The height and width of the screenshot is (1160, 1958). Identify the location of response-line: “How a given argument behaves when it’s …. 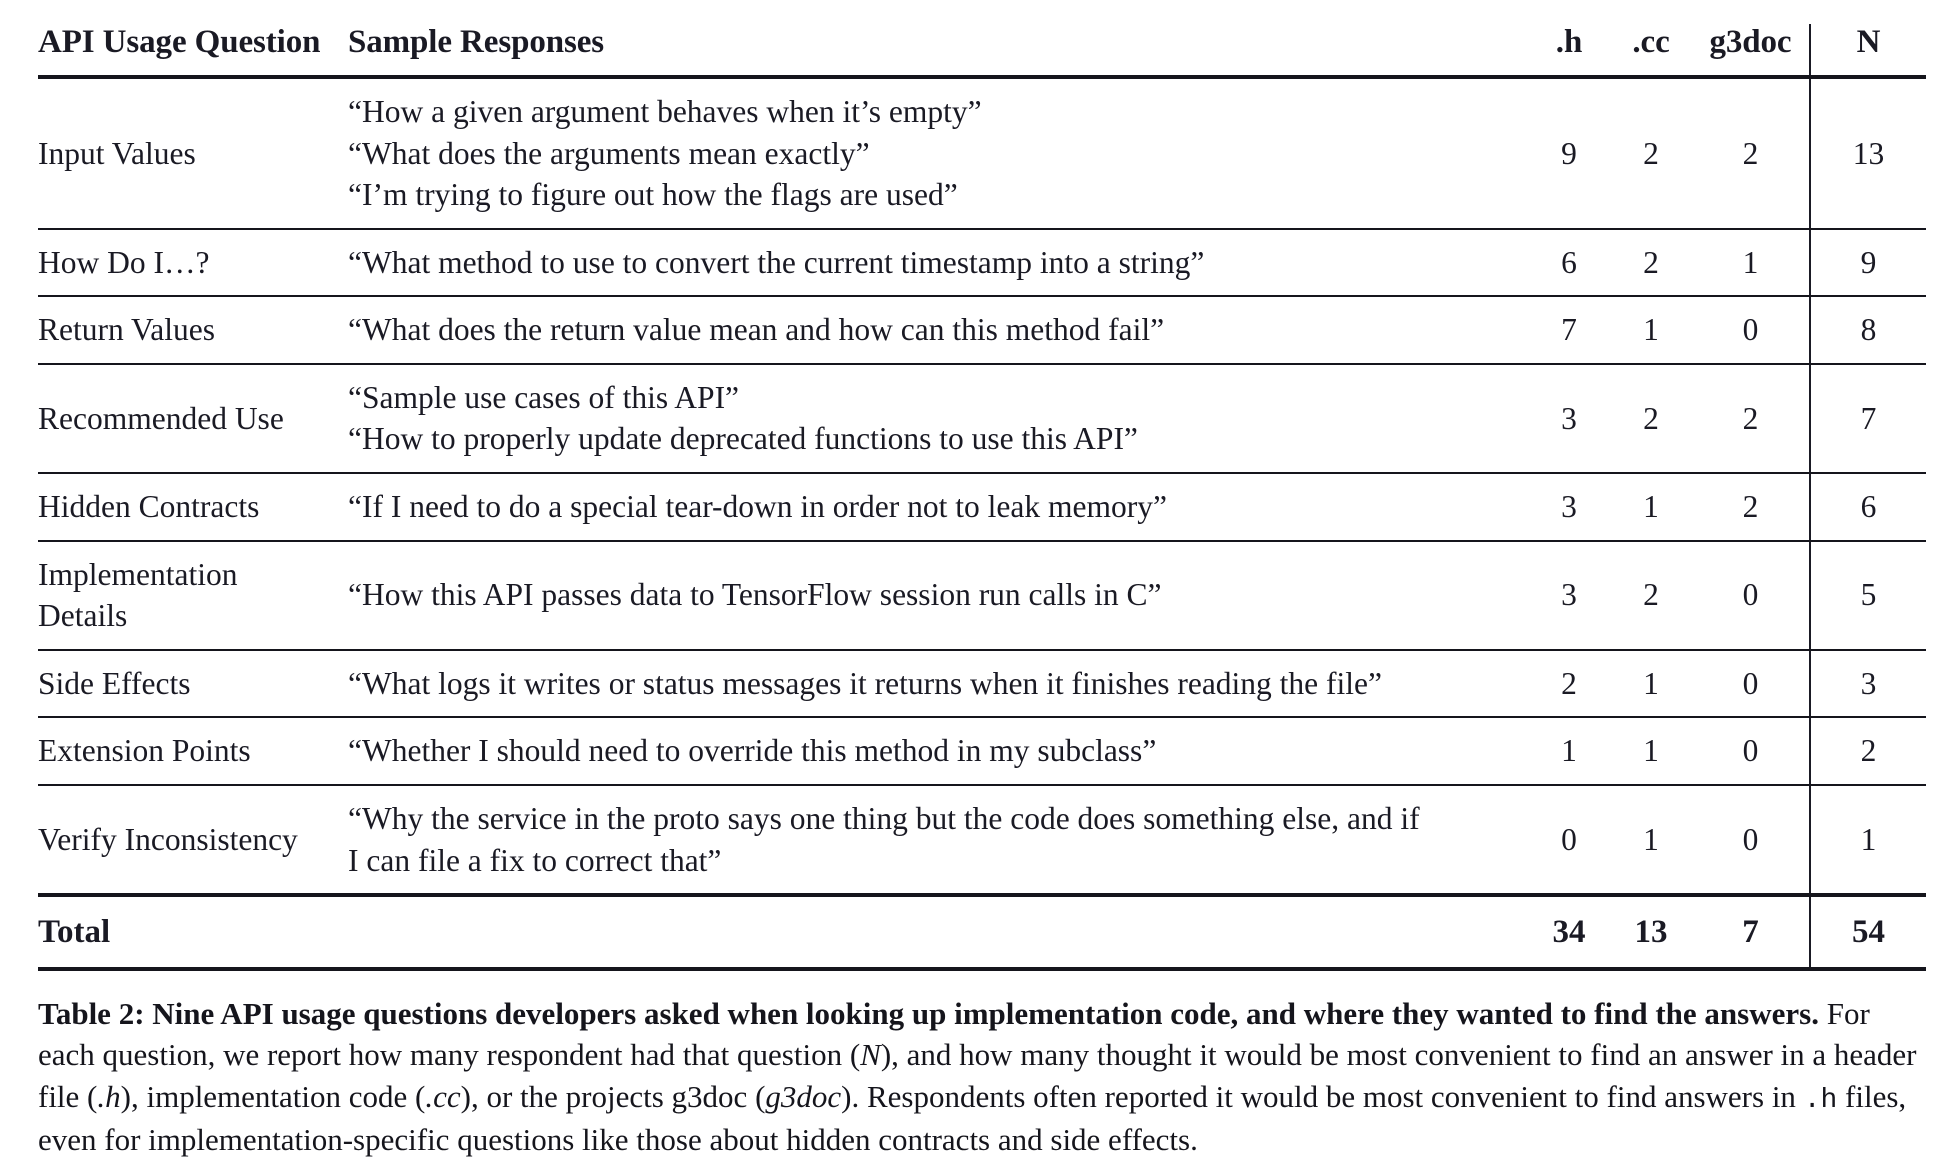
(665, 111).